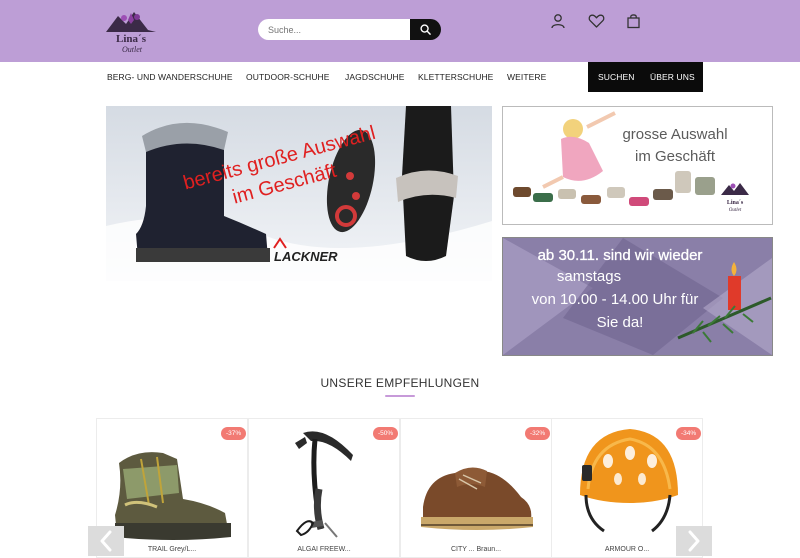 The image size is (800, 558). I want to click on discount-badge: -32%, so click(538, 433).